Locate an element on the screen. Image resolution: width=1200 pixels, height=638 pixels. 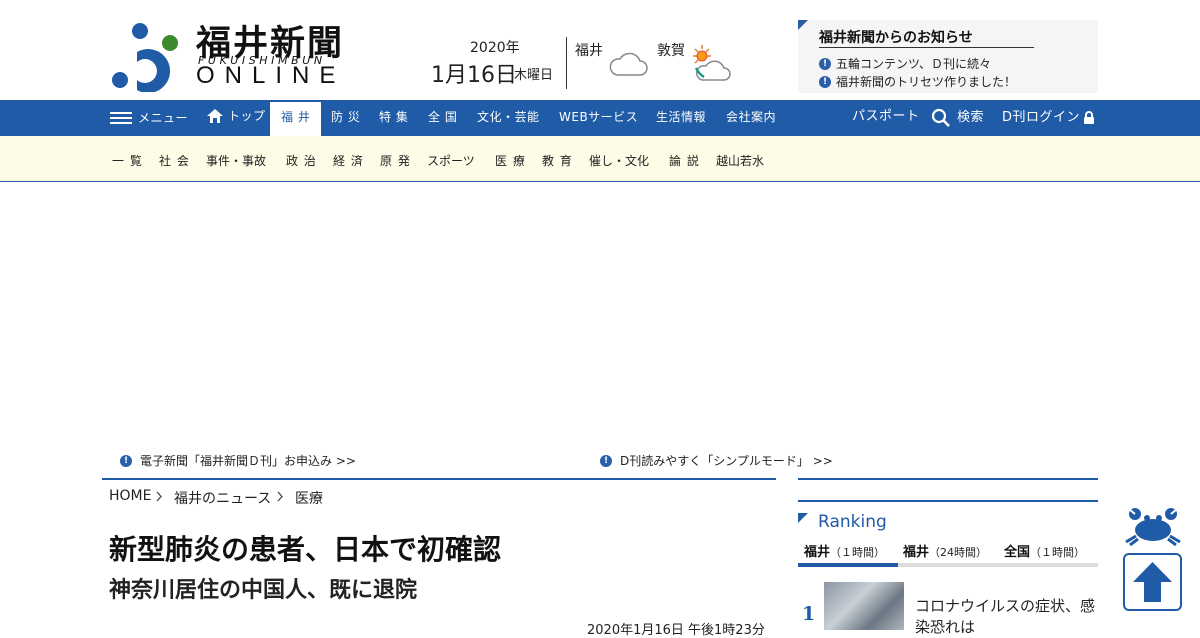
promo-link-dkan: ! 電子新聞「福井新聞Ｄ刊」お申込み >> is located at coordinates (238, 460).